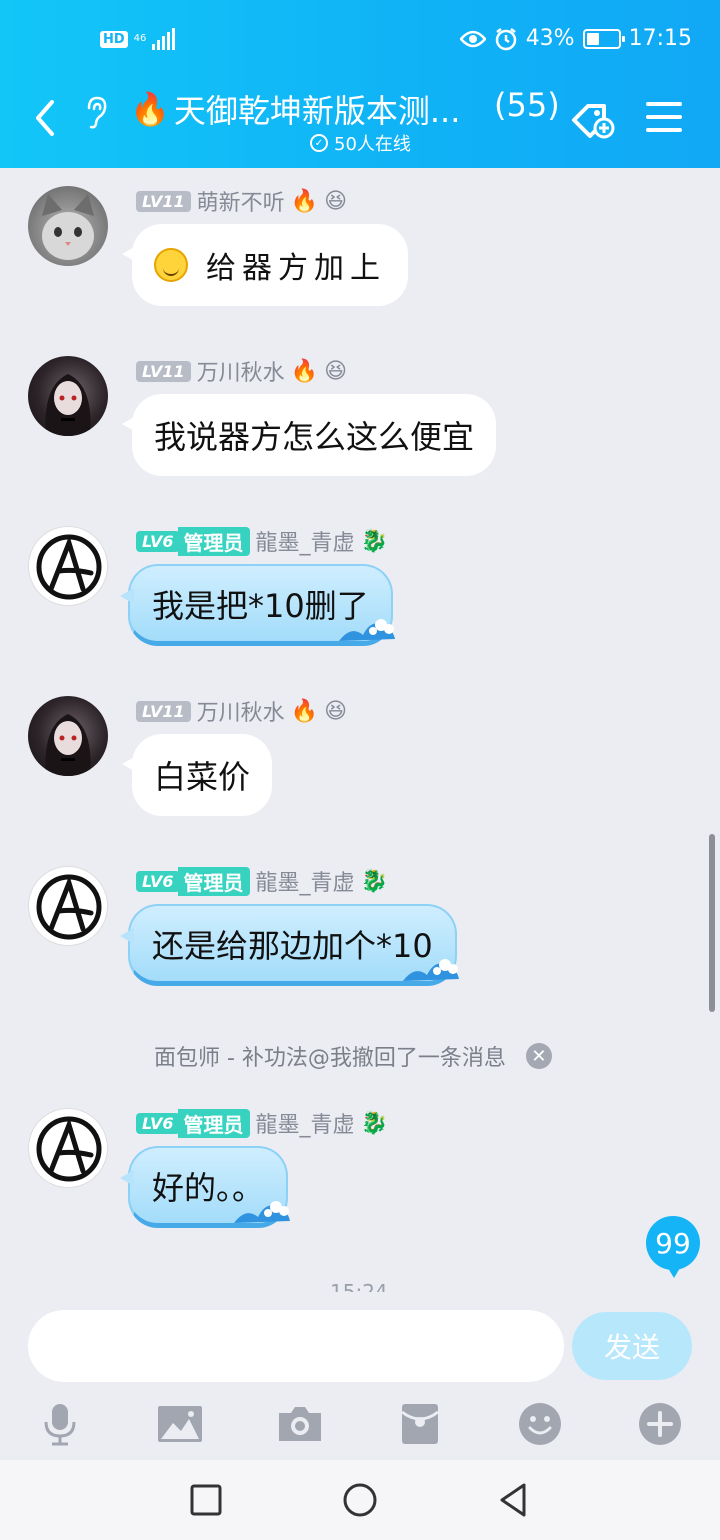 The width and height of the screenshot is (720, 1540). What do you see at coordinates (575, 38) in the screenshot?
I see `status-right: 43% 17:15` at bounding box center [575, 38].